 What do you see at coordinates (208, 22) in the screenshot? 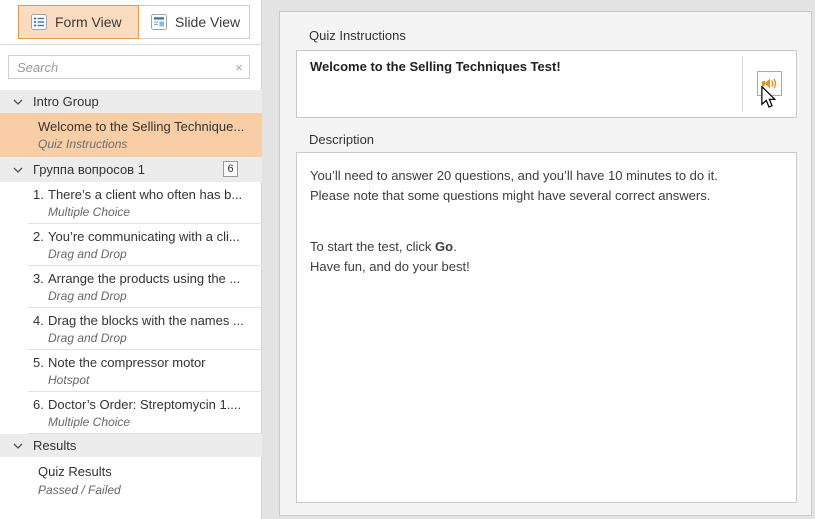
I see `tab-slide-view-label: Slide View` at bounding box center [208, 22].